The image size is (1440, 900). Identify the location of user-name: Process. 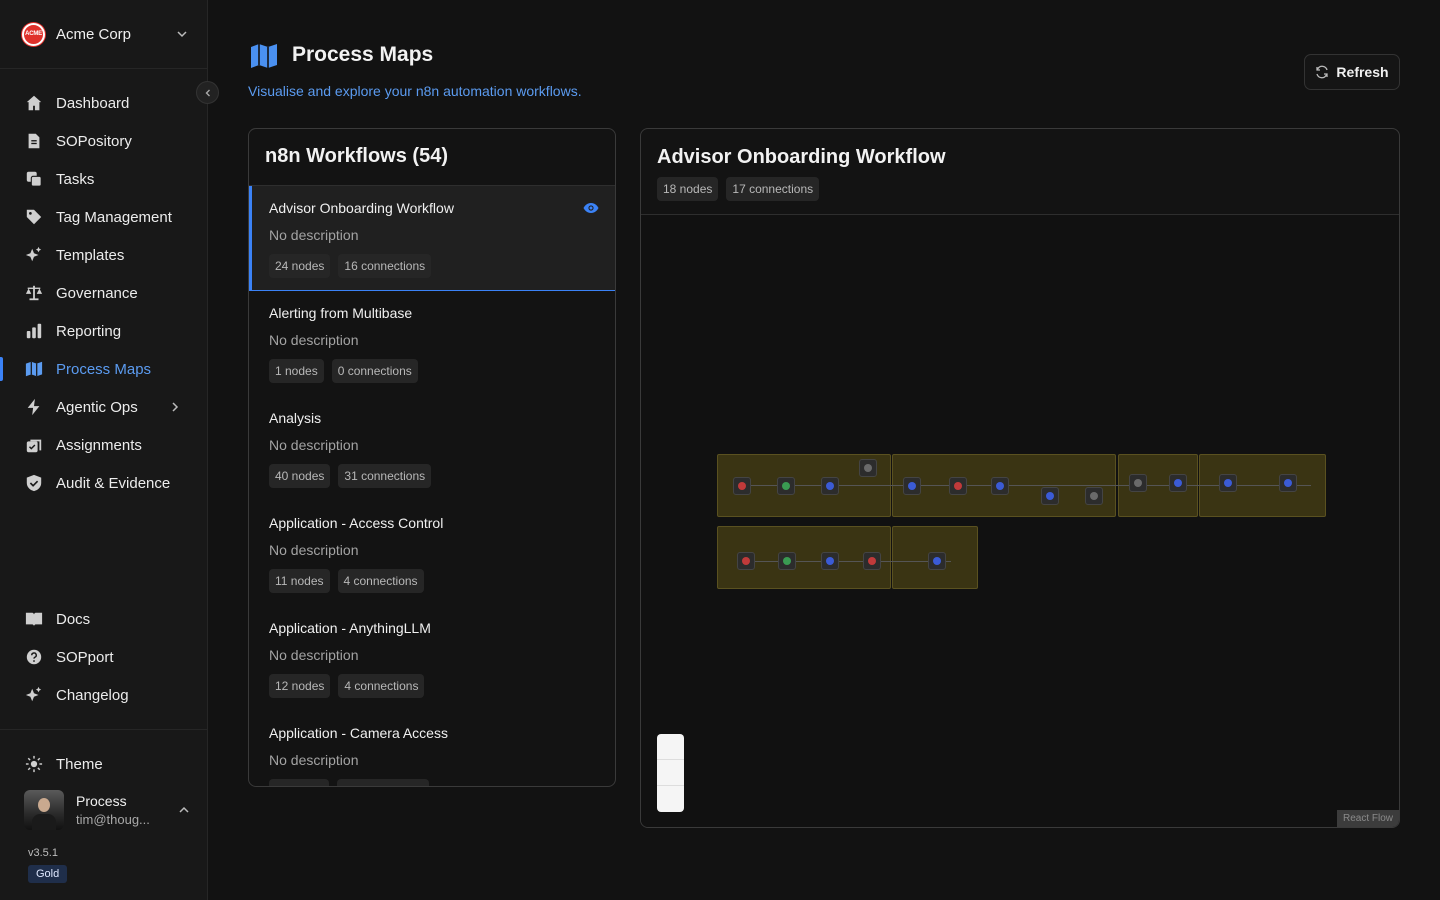
(101, 801).